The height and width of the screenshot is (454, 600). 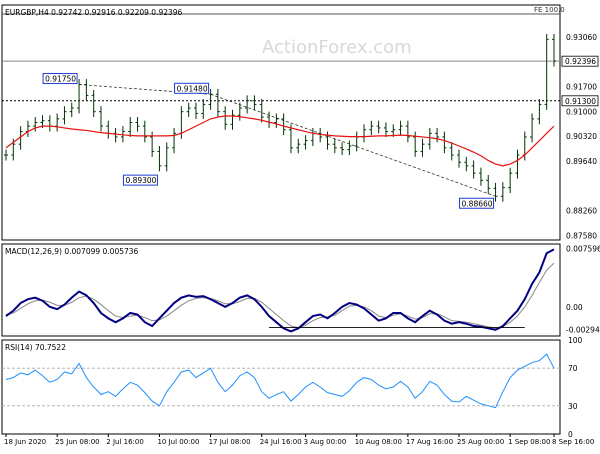 What do you see at coordinates (581, 112) in the screenshot?
I see `price-y-tick: 0.91000` at bounding box center [581, 112].